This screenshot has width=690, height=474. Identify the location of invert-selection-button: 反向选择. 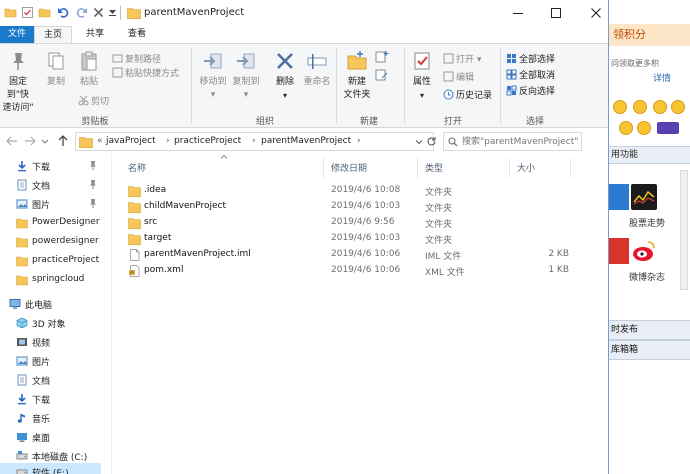
(530, 92).